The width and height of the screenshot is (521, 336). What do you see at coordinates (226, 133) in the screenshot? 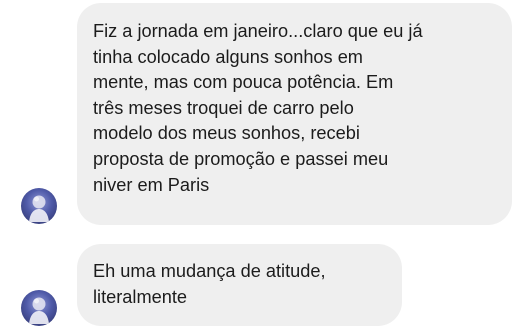
I see `message-text-line: modelo dos meus sonhos, recebi` at bounding box center [226, 133].